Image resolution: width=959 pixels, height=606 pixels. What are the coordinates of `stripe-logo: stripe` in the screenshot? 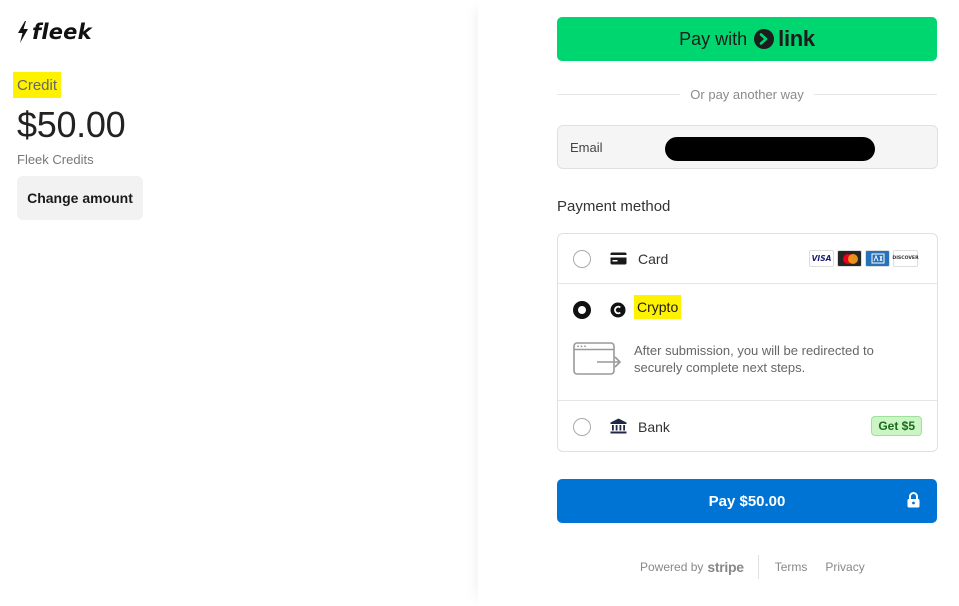 It's located at (725, 567).